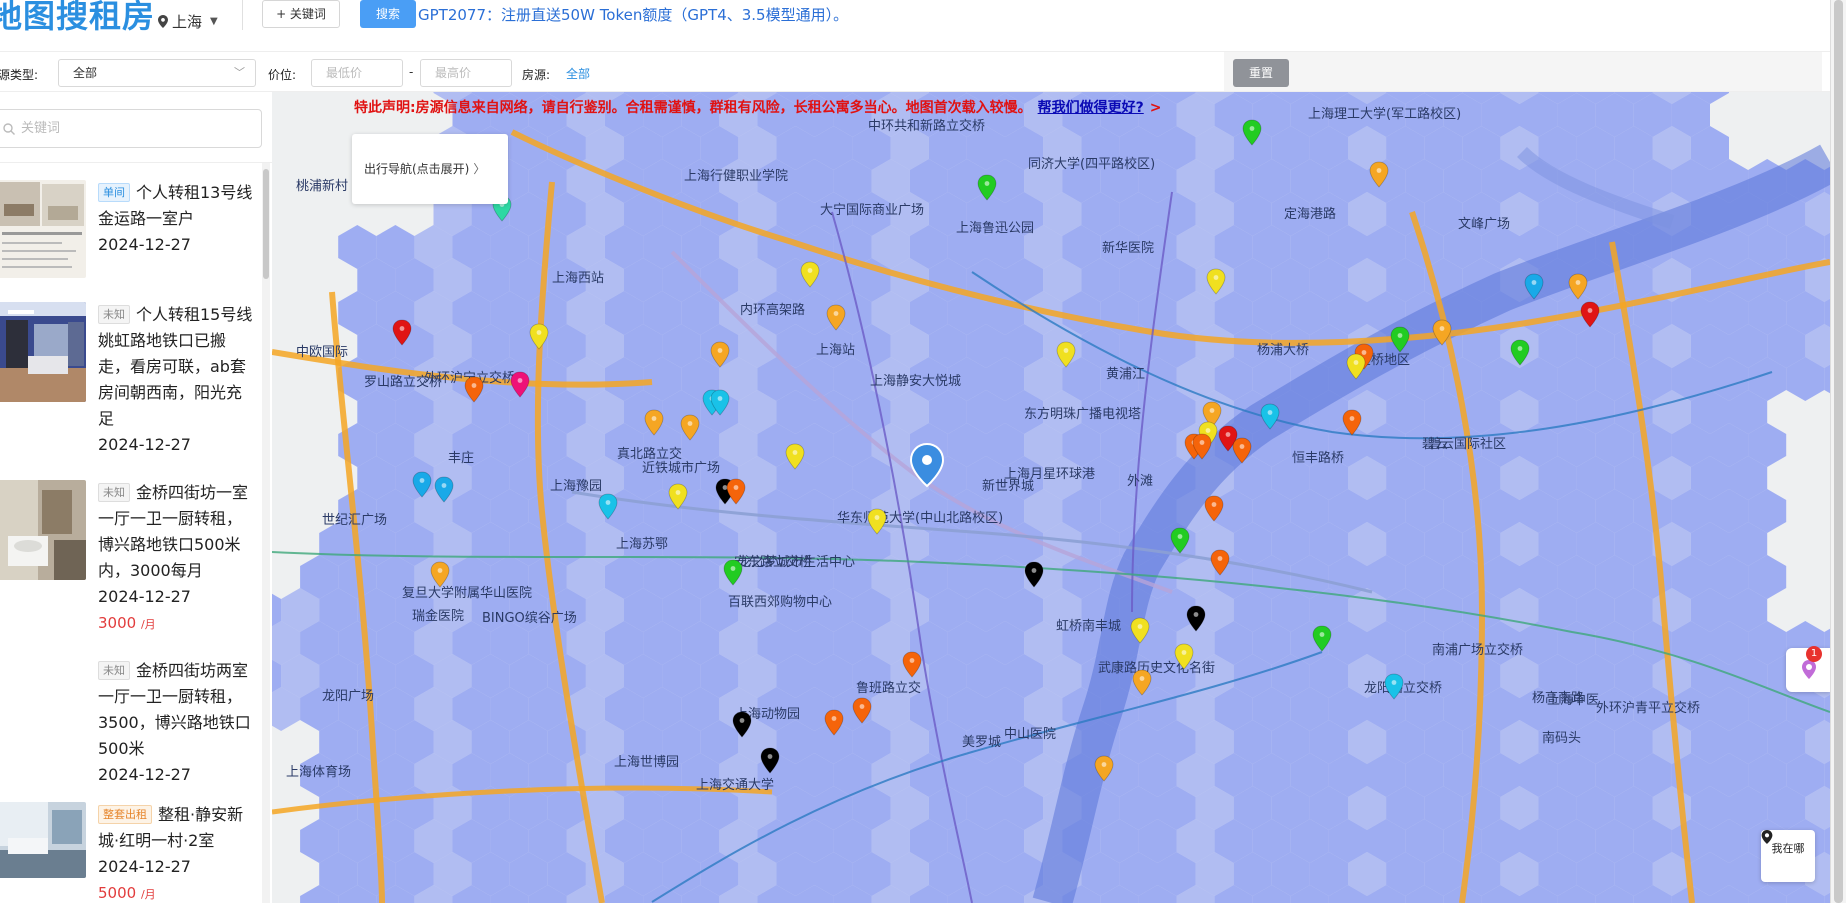 The width and height of the screenshot is (1846, 903). I want to click on travel-nav-label: 出行导航(点击展开), so click(416, 169).